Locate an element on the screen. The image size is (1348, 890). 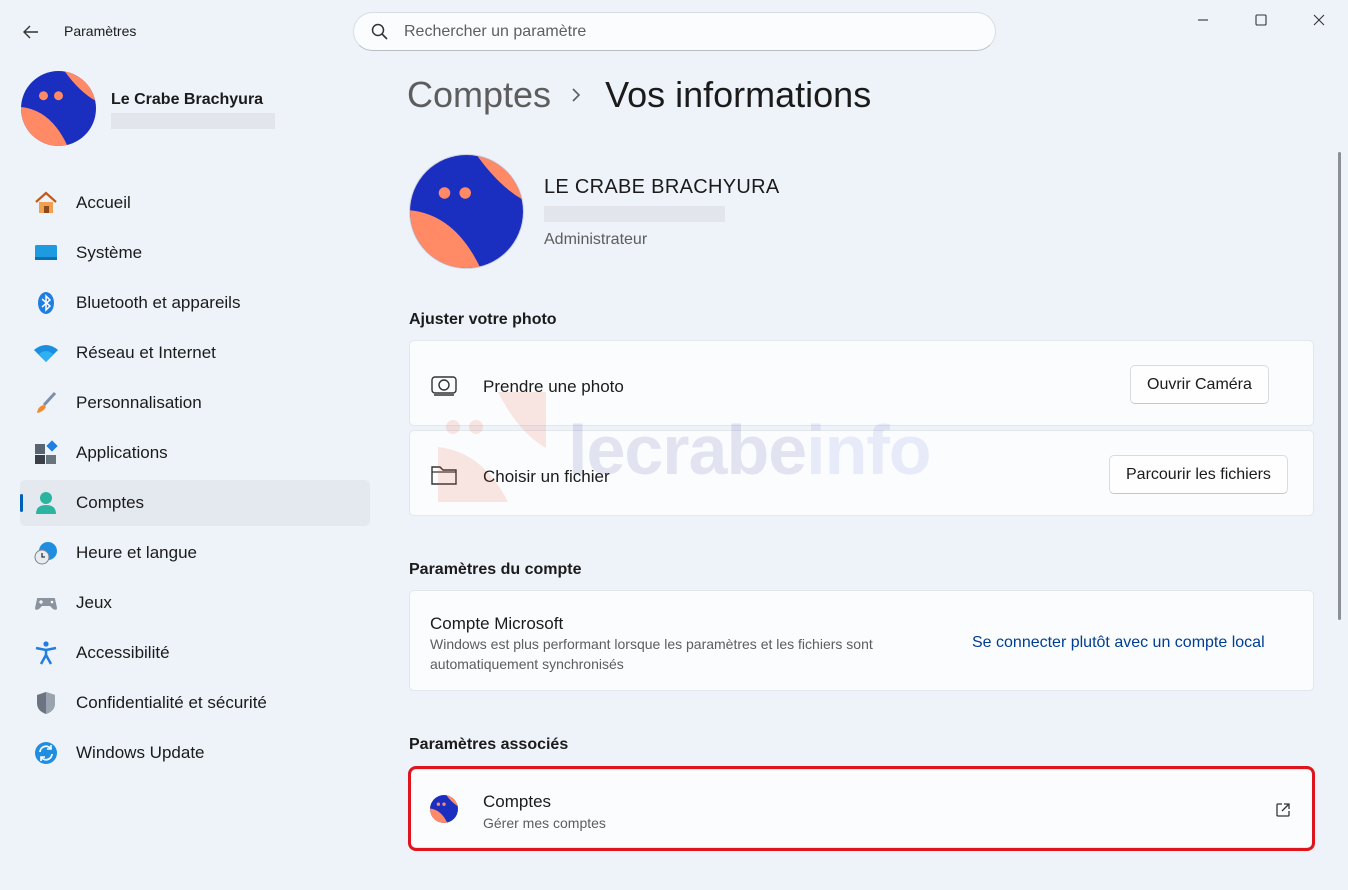
sidebar-item-windows-update: Windows Update is located at coordinates (195, 753).